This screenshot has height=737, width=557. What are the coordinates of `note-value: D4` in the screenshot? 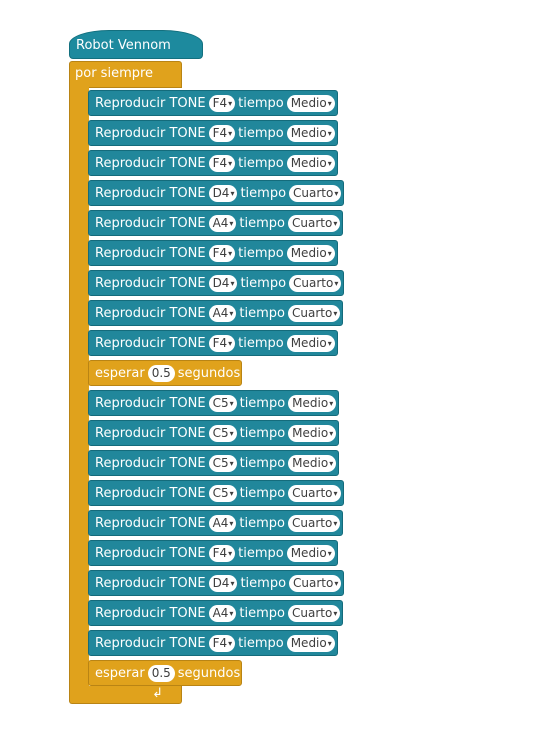 It's located at (221, 193).